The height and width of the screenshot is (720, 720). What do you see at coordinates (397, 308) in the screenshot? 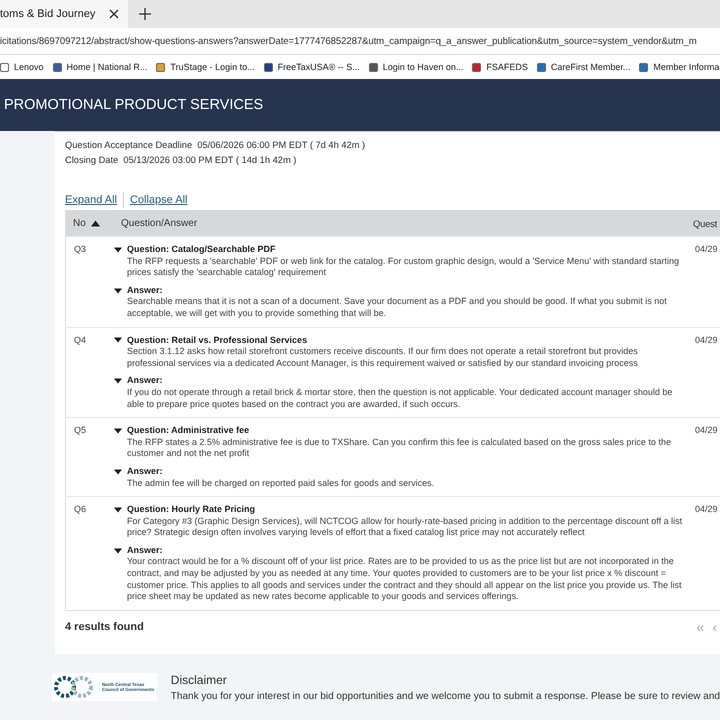
I see `body-text: Searchable means that it is not a scan of a document. Save your document as a PDF and you should be good. If what you submit is not acceptable, we will get with you to provide something that will be.` at bounding box center [397, 308].